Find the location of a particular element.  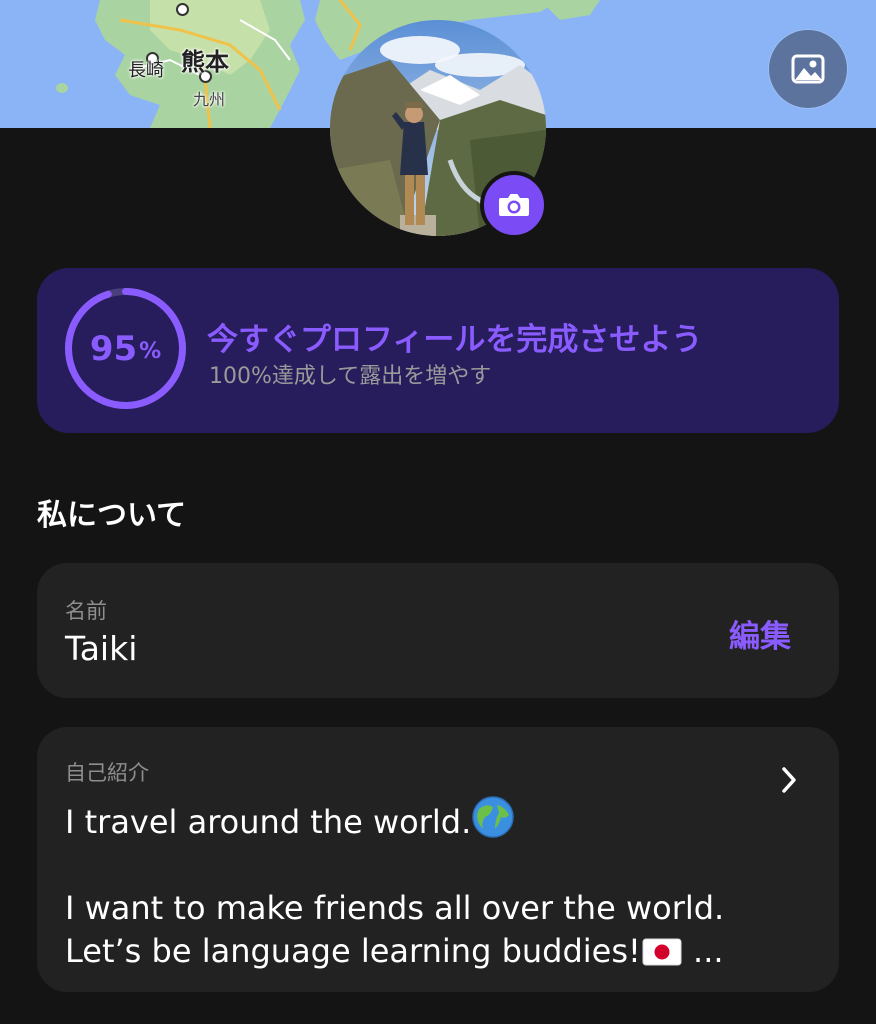

progress-percent-unit: % is located at coordinates (150, 351).